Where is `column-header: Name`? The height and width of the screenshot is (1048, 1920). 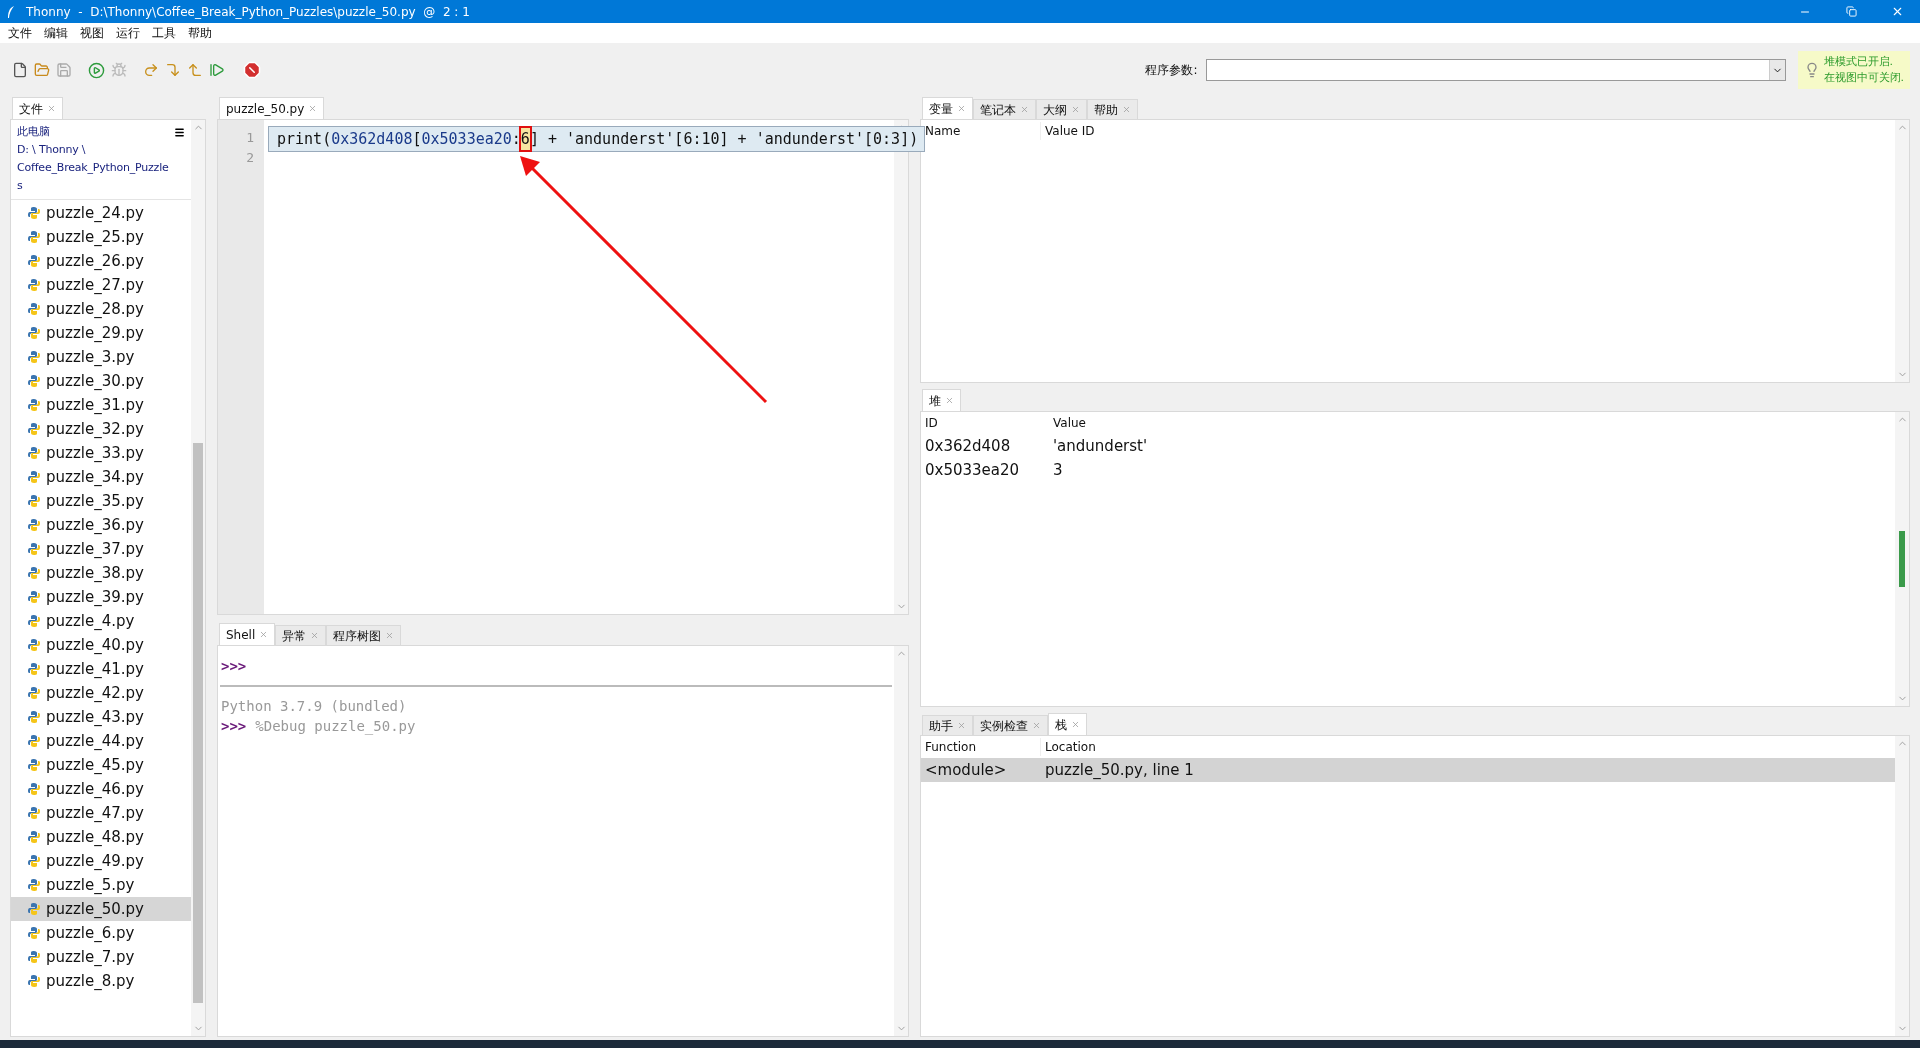
column-header: Name is located at coordinates (981, 131).